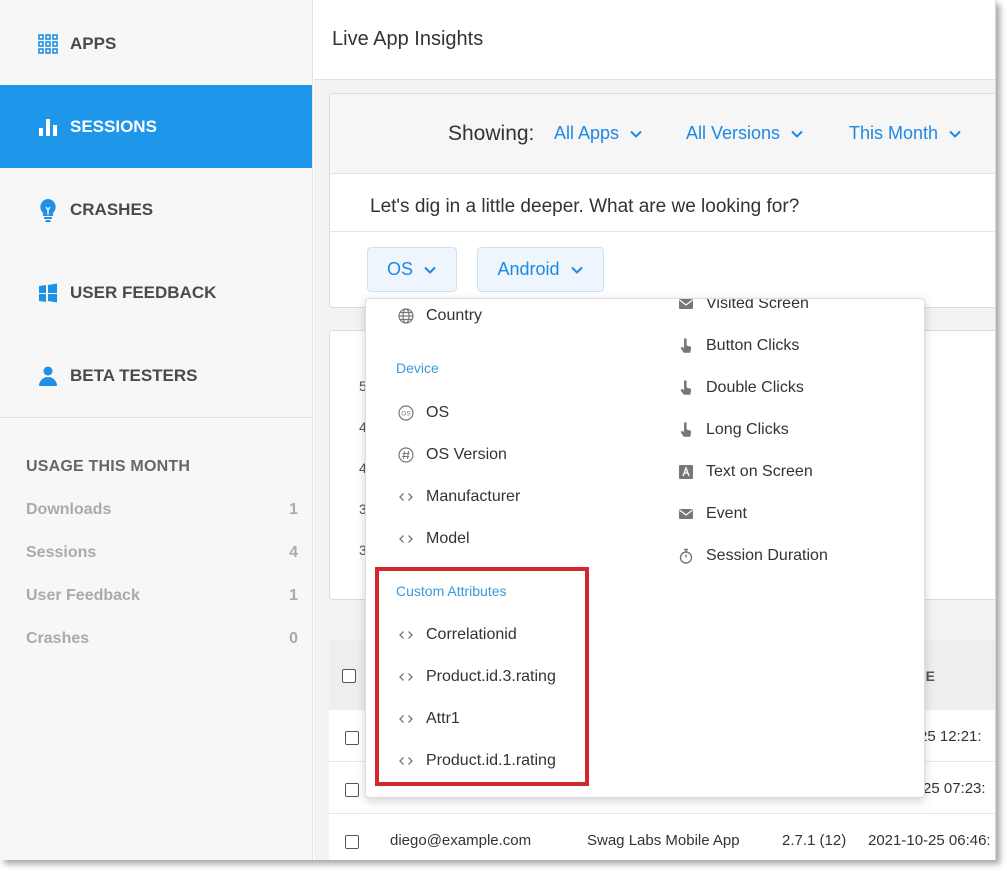 The width and height of the screenshot is (1007, 871). I want to click on usage-value: 4, so click(293, 552).